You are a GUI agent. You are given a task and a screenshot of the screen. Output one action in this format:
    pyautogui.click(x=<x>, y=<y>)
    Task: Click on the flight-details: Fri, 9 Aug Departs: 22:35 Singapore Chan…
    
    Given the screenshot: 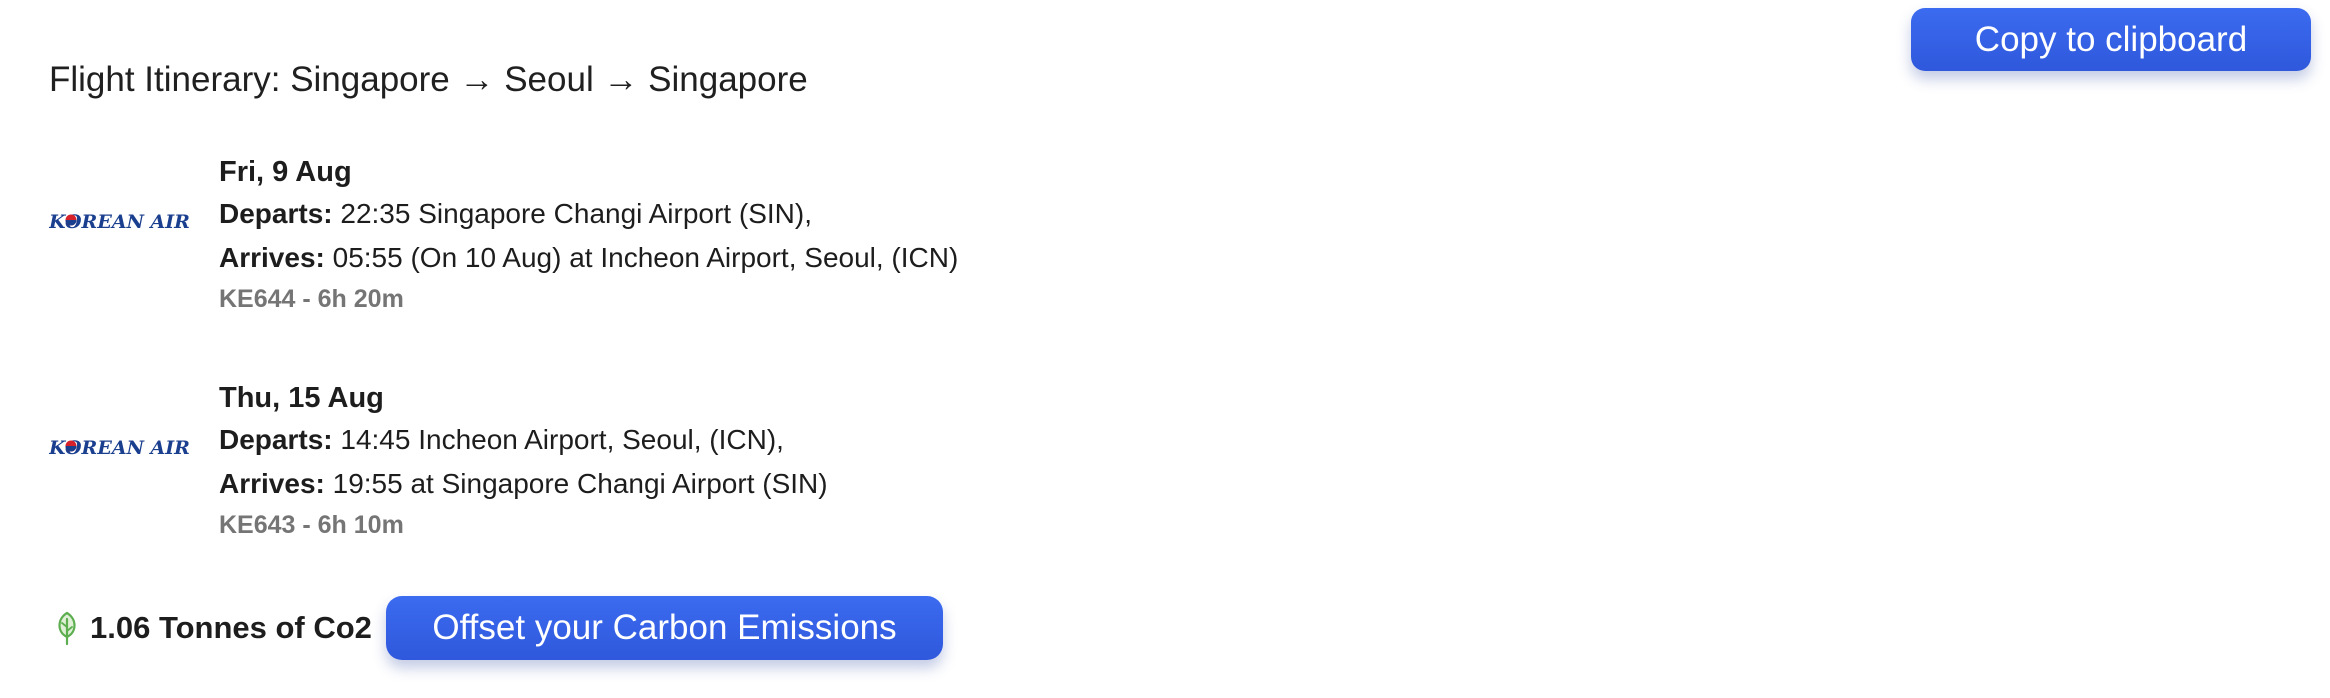 What is the action you would take?
    pyautogui.click(x=588, y=235)
    